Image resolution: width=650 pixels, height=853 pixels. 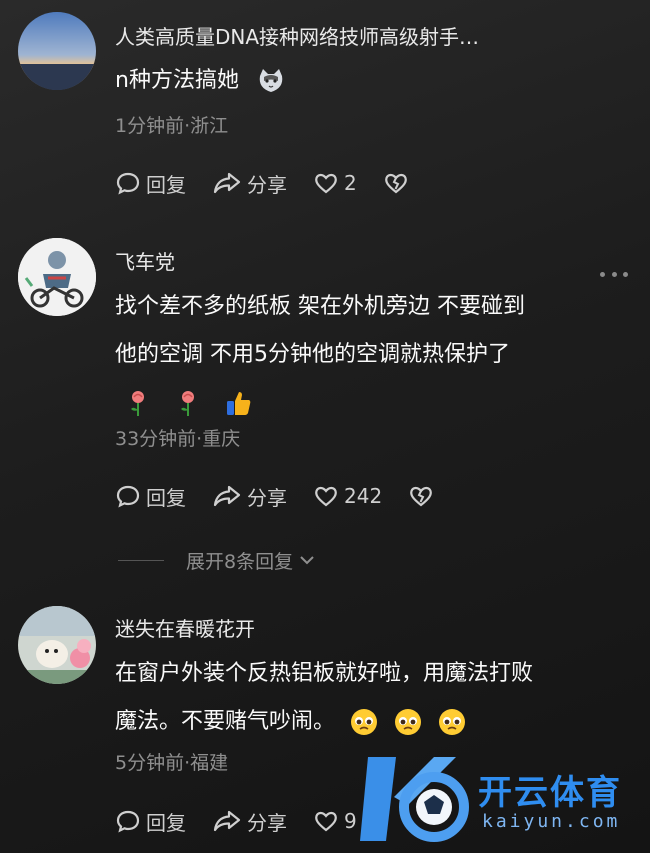 I want to click on thumbs-up-emoji-icon, so click(x=238, y=403).